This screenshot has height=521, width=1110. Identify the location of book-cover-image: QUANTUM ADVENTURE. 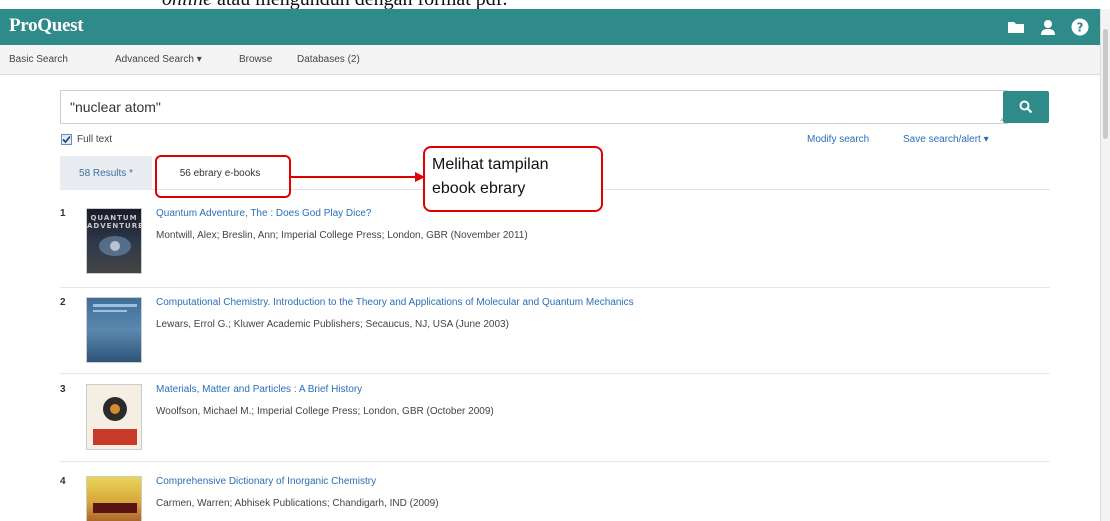
(114, 241).